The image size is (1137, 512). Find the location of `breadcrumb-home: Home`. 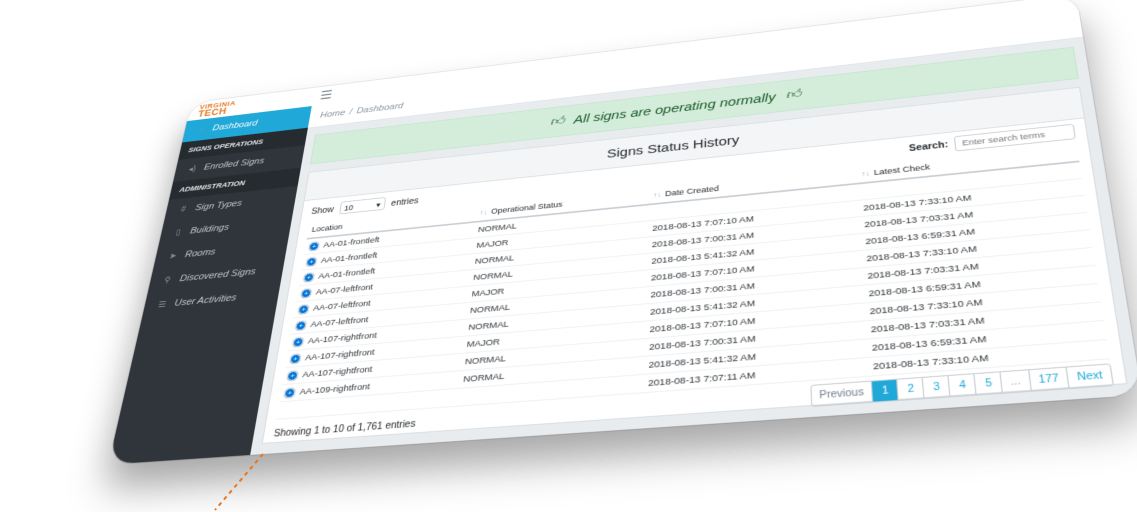

breadcrumb-home: Home is located at coordinates (332, 114).